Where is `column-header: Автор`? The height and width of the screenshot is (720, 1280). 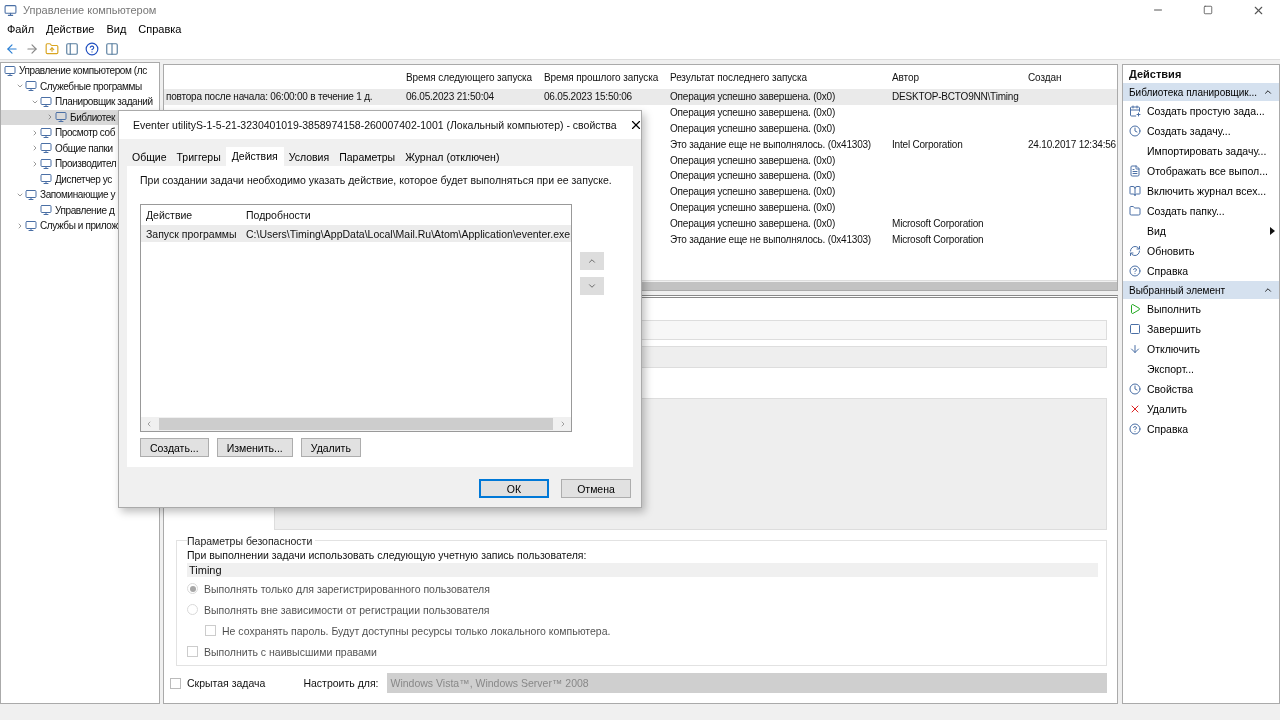
column-header: Автор is located at coordinates (904, 77).